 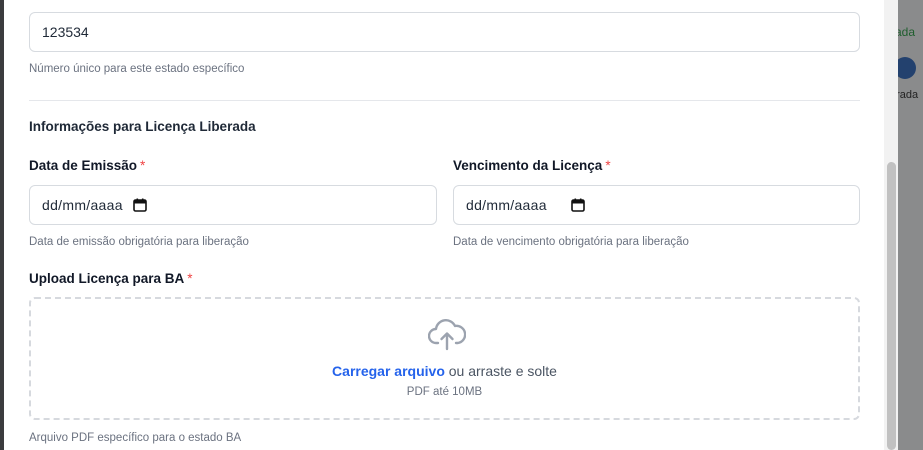 I want to click on upload-label-text: Upload Licença para BA, so click(x=107, y=278).